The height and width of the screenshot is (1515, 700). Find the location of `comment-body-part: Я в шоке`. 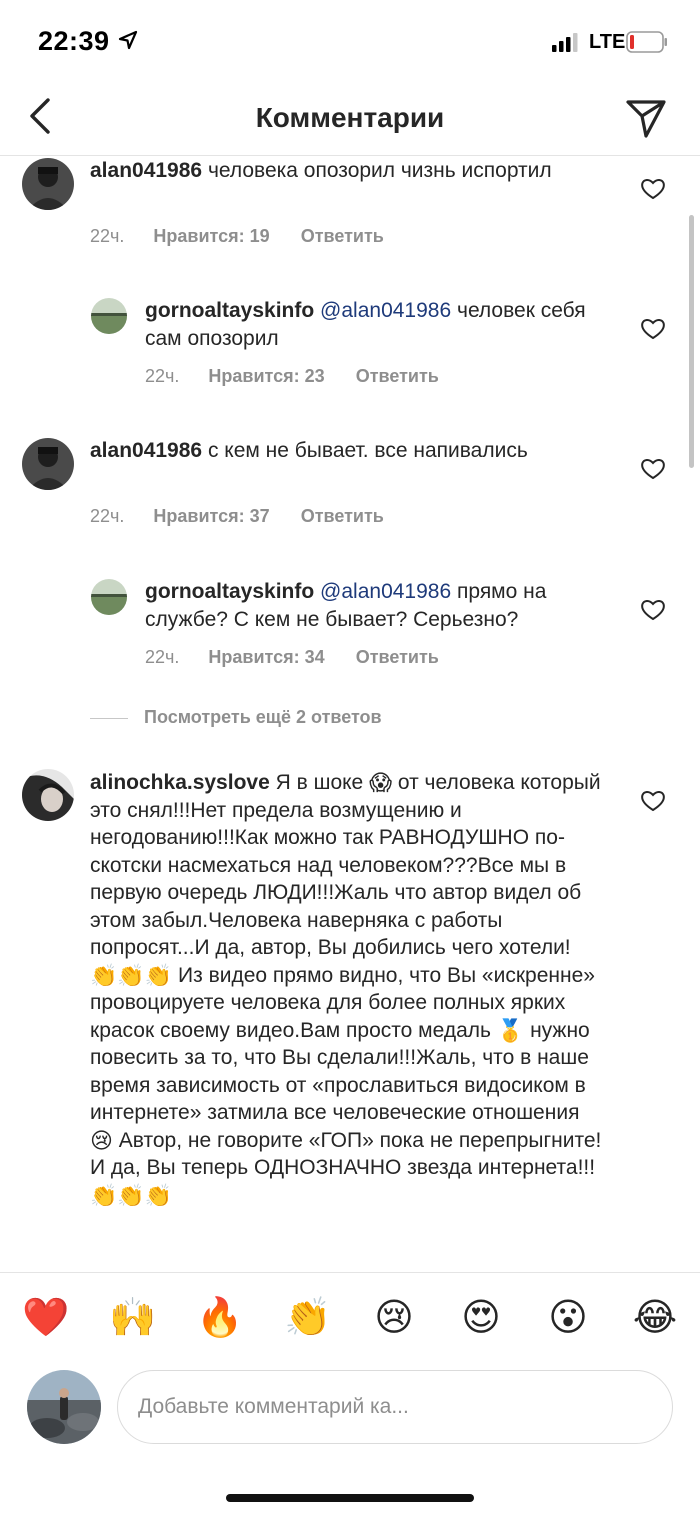

comment-body-part: Я в шоке is located at coordinates (319, 782).